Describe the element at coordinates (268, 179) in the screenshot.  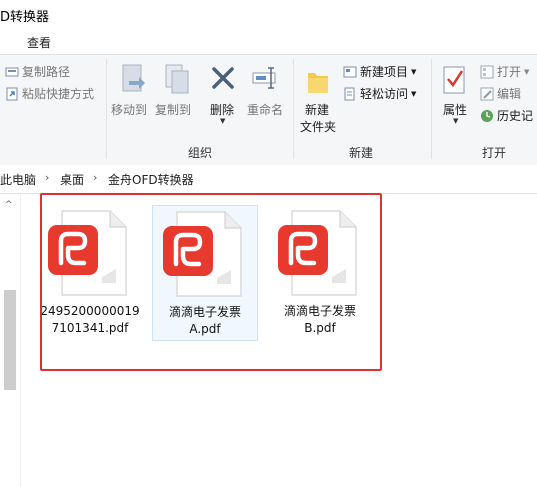
I see `breadcrumb: 此电脑 › 桌面 › 金舟OFD转换器` at that location.